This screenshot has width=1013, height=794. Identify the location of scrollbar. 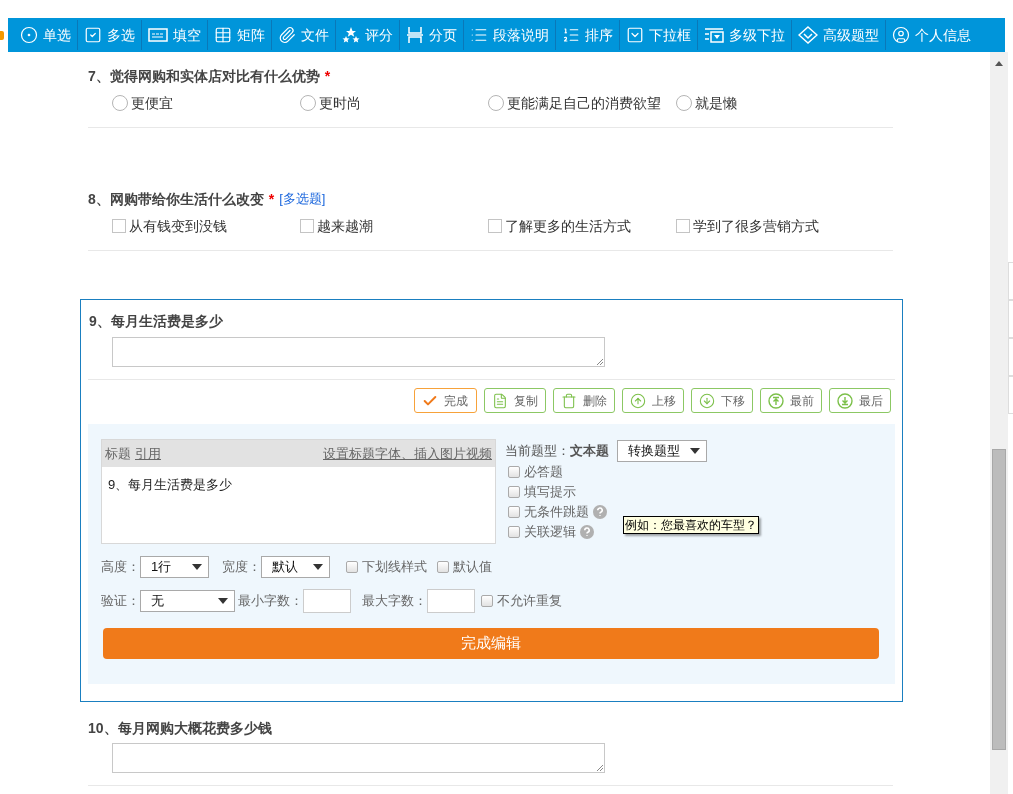
(999, 423).